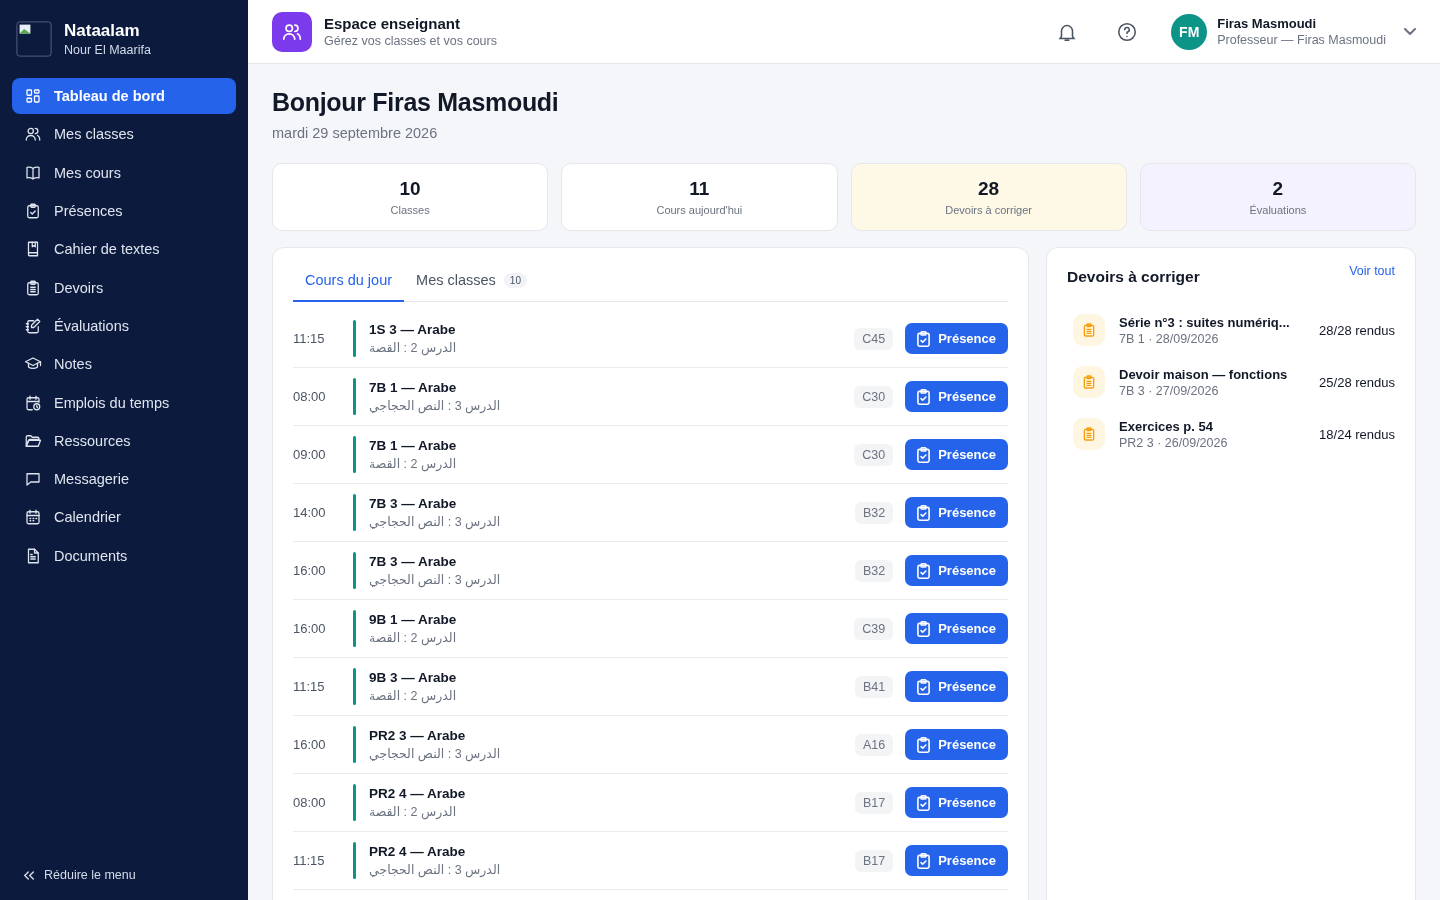 This screenshot has width=1440, height=900. What do you see at coordinates (33, 517) in the screenshot?
I see `calendar-icon` at bounding box center [33, 517].